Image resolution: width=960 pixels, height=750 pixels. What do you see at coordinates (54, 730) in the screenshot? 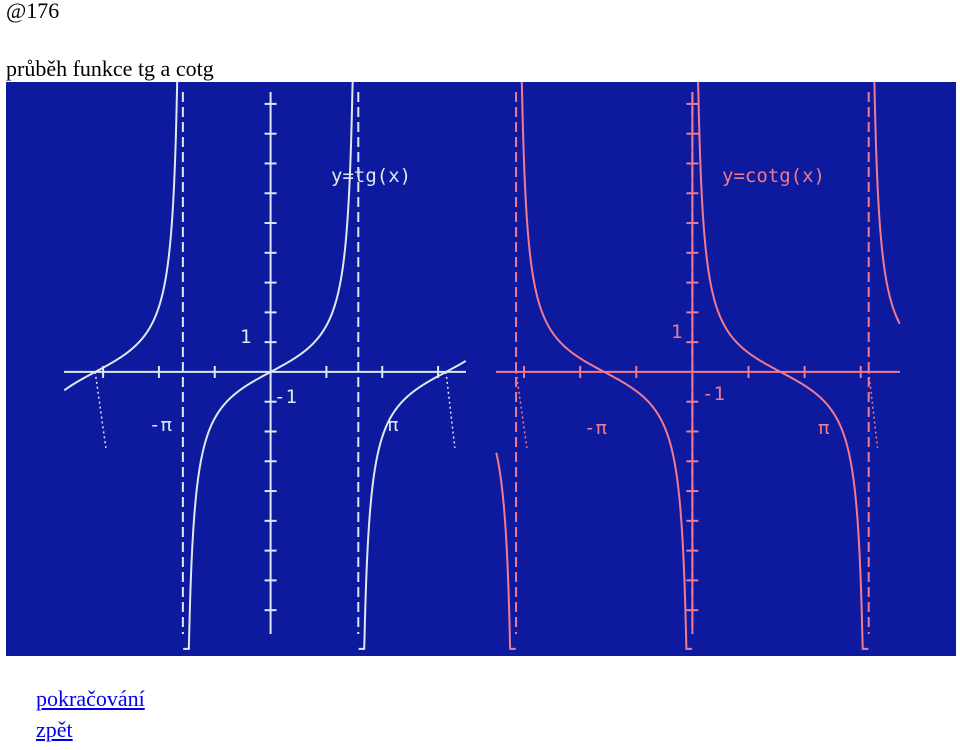
I see `back-link: zpět` at bounding box center [54, 730].